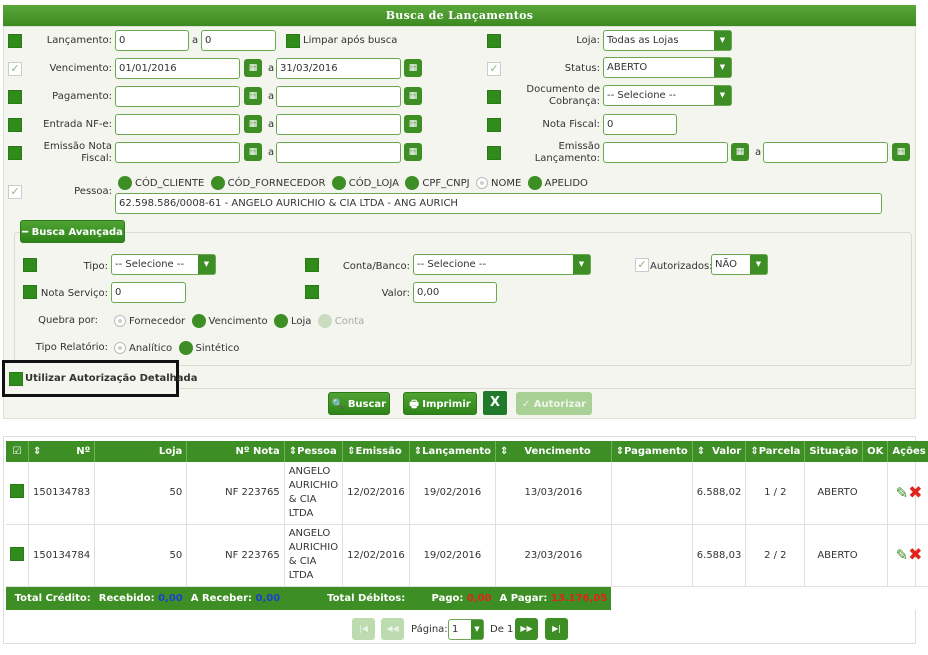 The width and height of the screenshot is (928, 655). Describe the element at coordinates (177, 96) in the screenshot. I see `pagamento-from-input` at that location.